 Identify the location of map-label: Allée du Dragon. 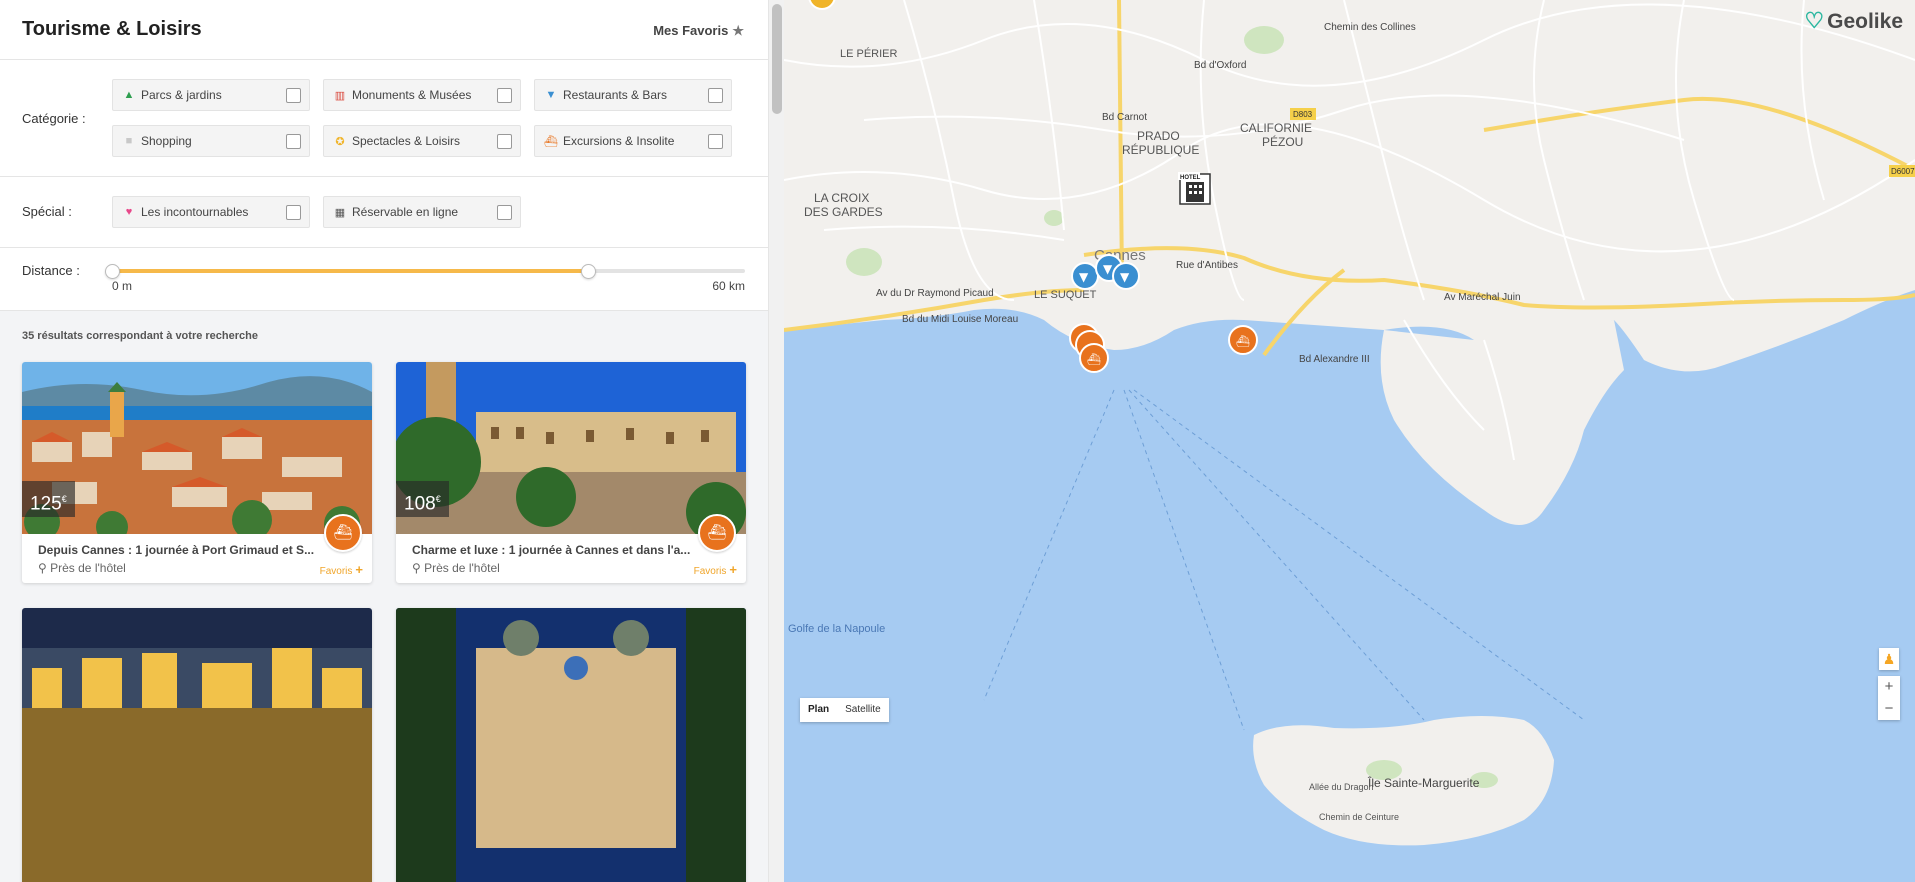
(1341, 787).